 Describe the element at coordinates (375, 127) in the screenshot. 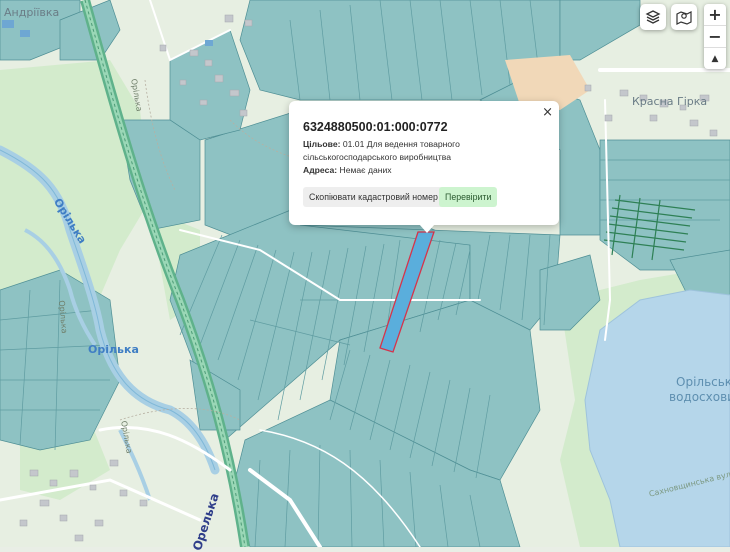

I see `cadastral-number: 6324880500:01:000:0772` at that location.